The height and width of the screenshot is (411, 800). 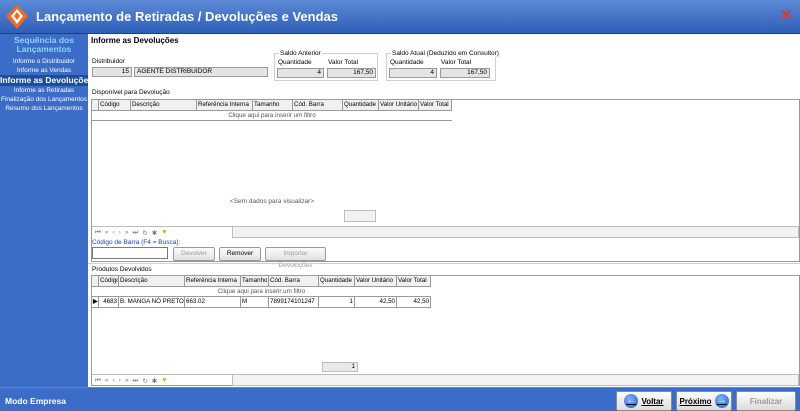 What do you see at coordinates (131, 92) in the screenshot?
I see `available-grid-title: Disponível para Devolução` at bounding box center [131, 92].